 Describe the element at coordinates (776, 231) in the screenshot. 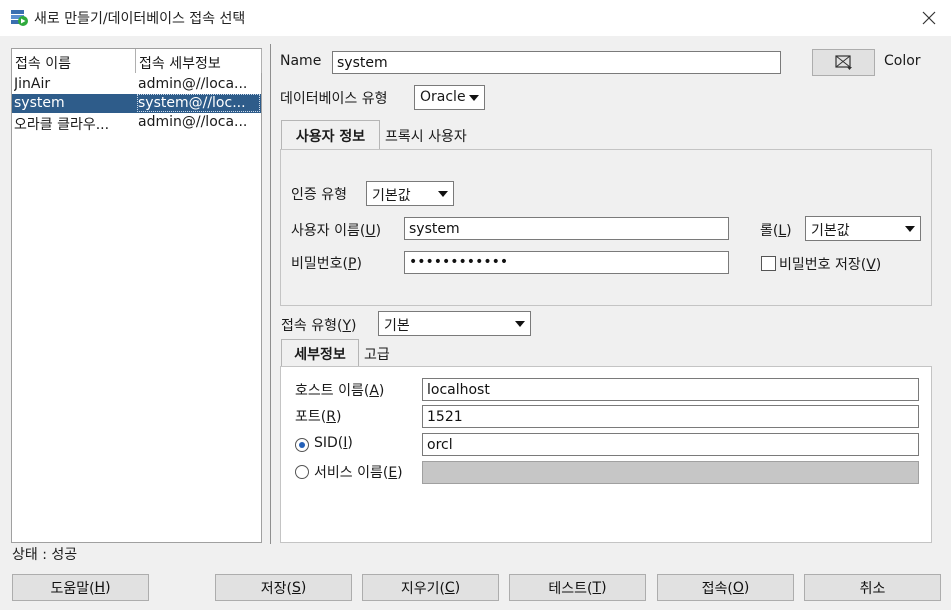

I see `role-label: 롤(L)` at that location.